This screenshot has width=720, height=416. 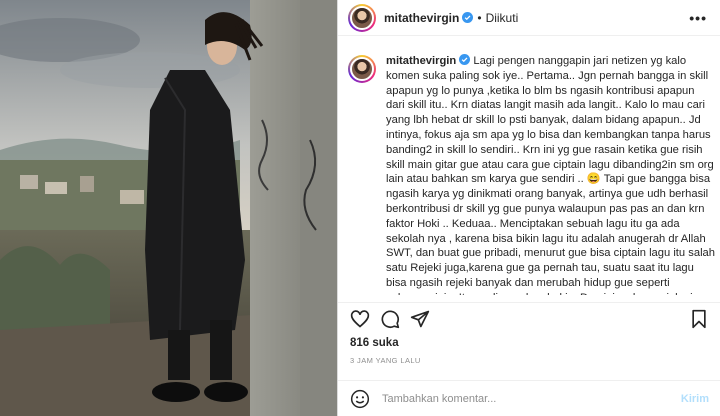 I want to click on bookmark-icon, so click(x=699, y=319).